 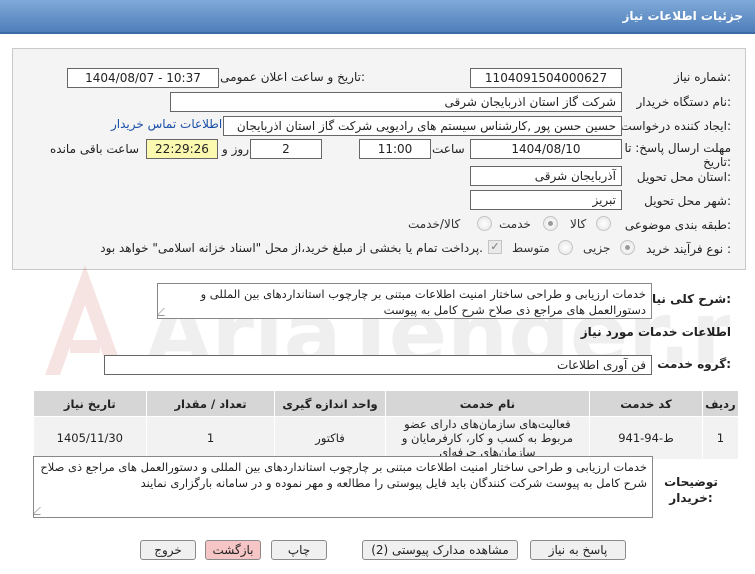 What do you see at coordinates (578, 550) in the screenshot?
I see `reply-button: پاسخ به نیاز` at bounding box center [578, 550].